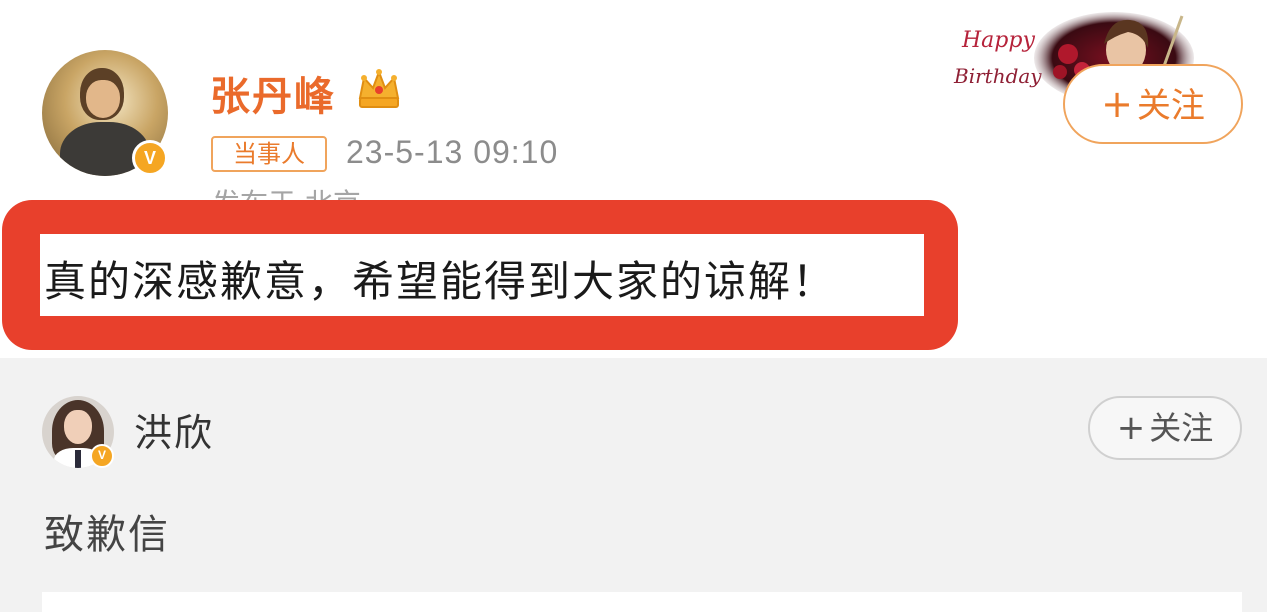  I want to click on follow-button: + 关注, so click(1153, 104).